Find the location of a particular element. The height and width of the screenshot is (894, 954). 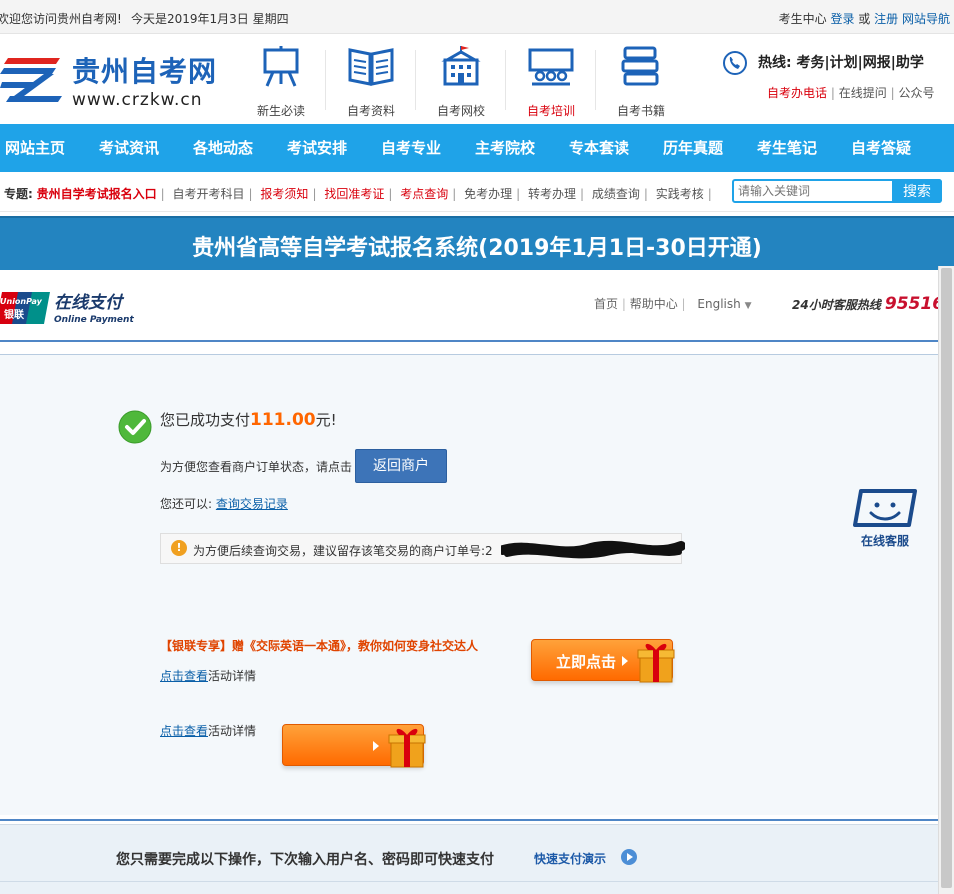

also-label: 您还可以: is located at coordinates (186, 504).